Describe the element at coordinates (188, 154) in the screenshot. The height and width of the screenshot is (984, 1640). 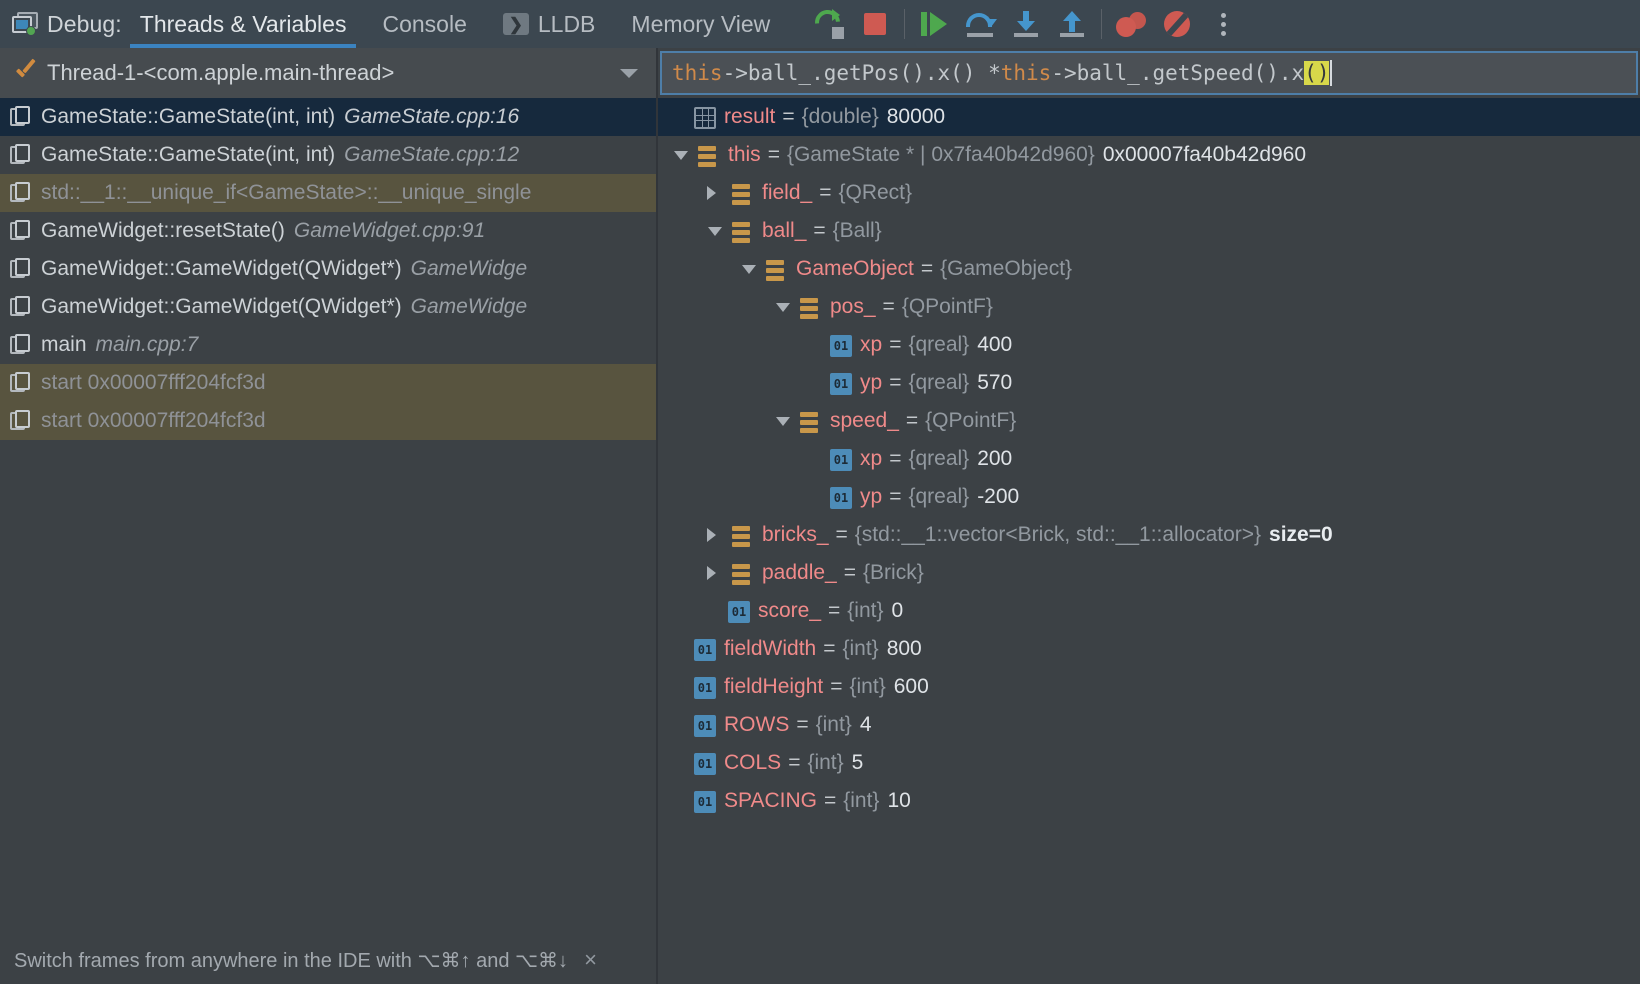
I see `frame-function: GameState::GameState(int, int)` at that location.